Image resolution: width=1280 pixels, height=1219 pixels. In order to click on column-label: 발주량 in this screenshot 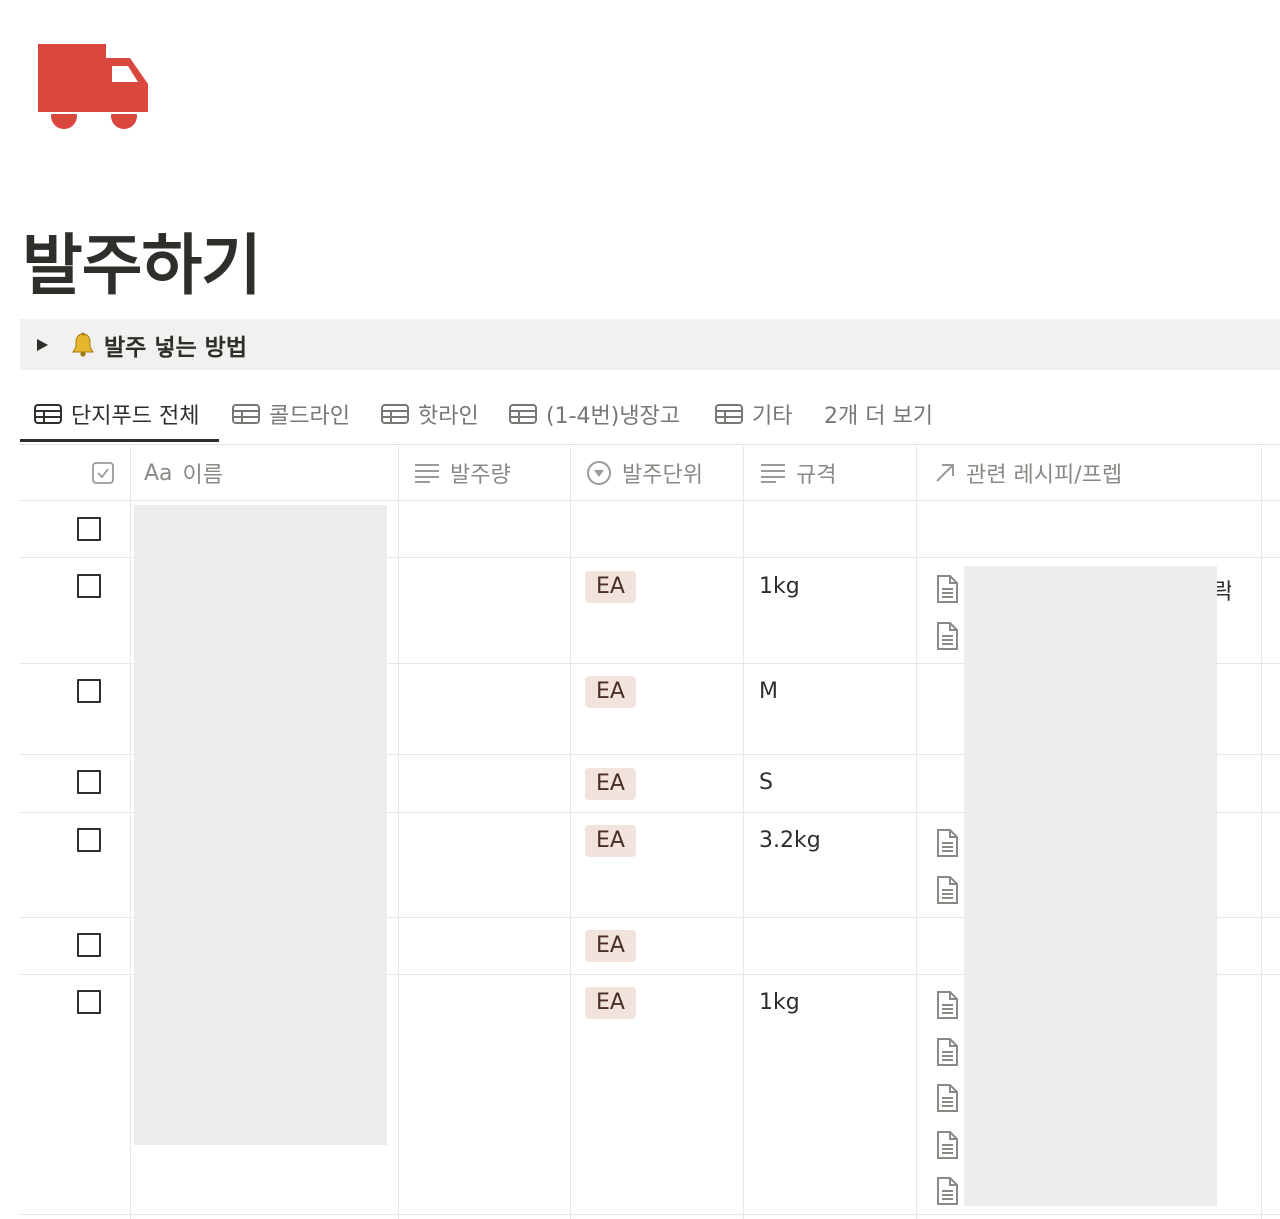, I will do `click(480, 475)`.